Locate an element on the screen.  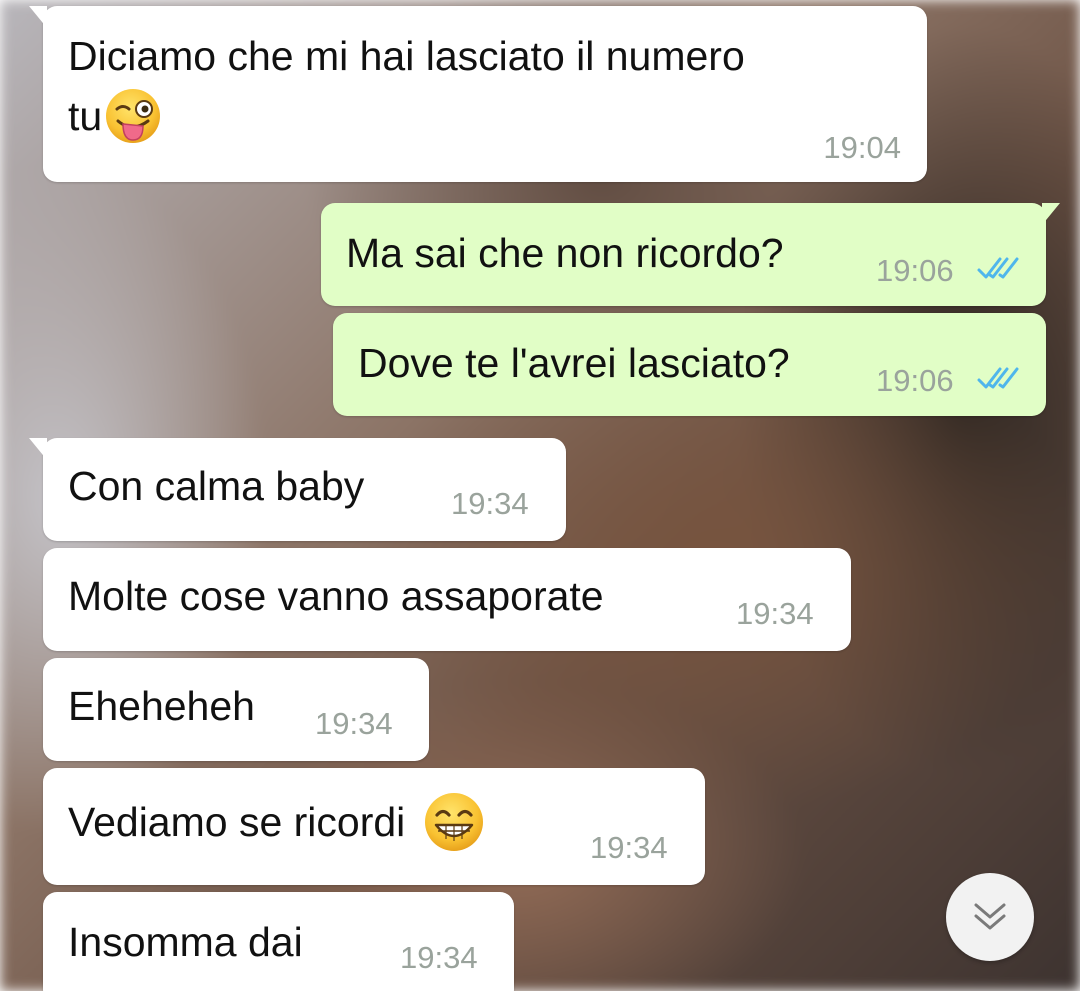
message-text-continued: tu is located at coordinates (115, 116).